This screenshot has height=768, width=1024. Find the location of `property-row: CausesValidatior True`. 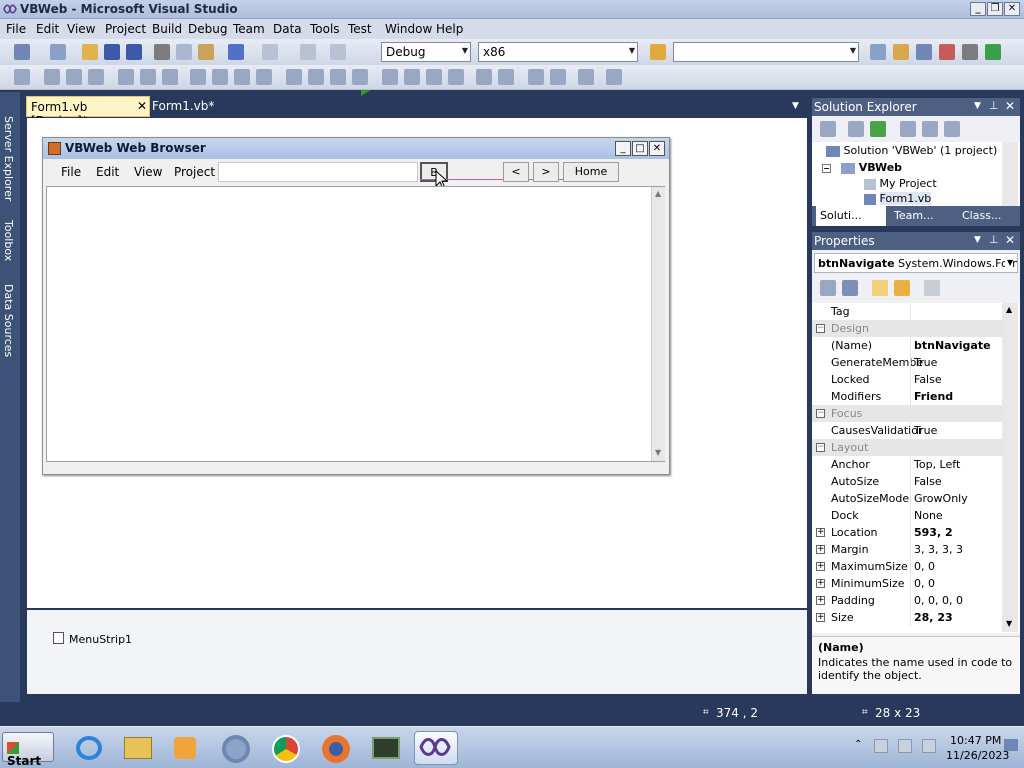

property-row: CausesValidatior True is located at coordinates (907, 430).